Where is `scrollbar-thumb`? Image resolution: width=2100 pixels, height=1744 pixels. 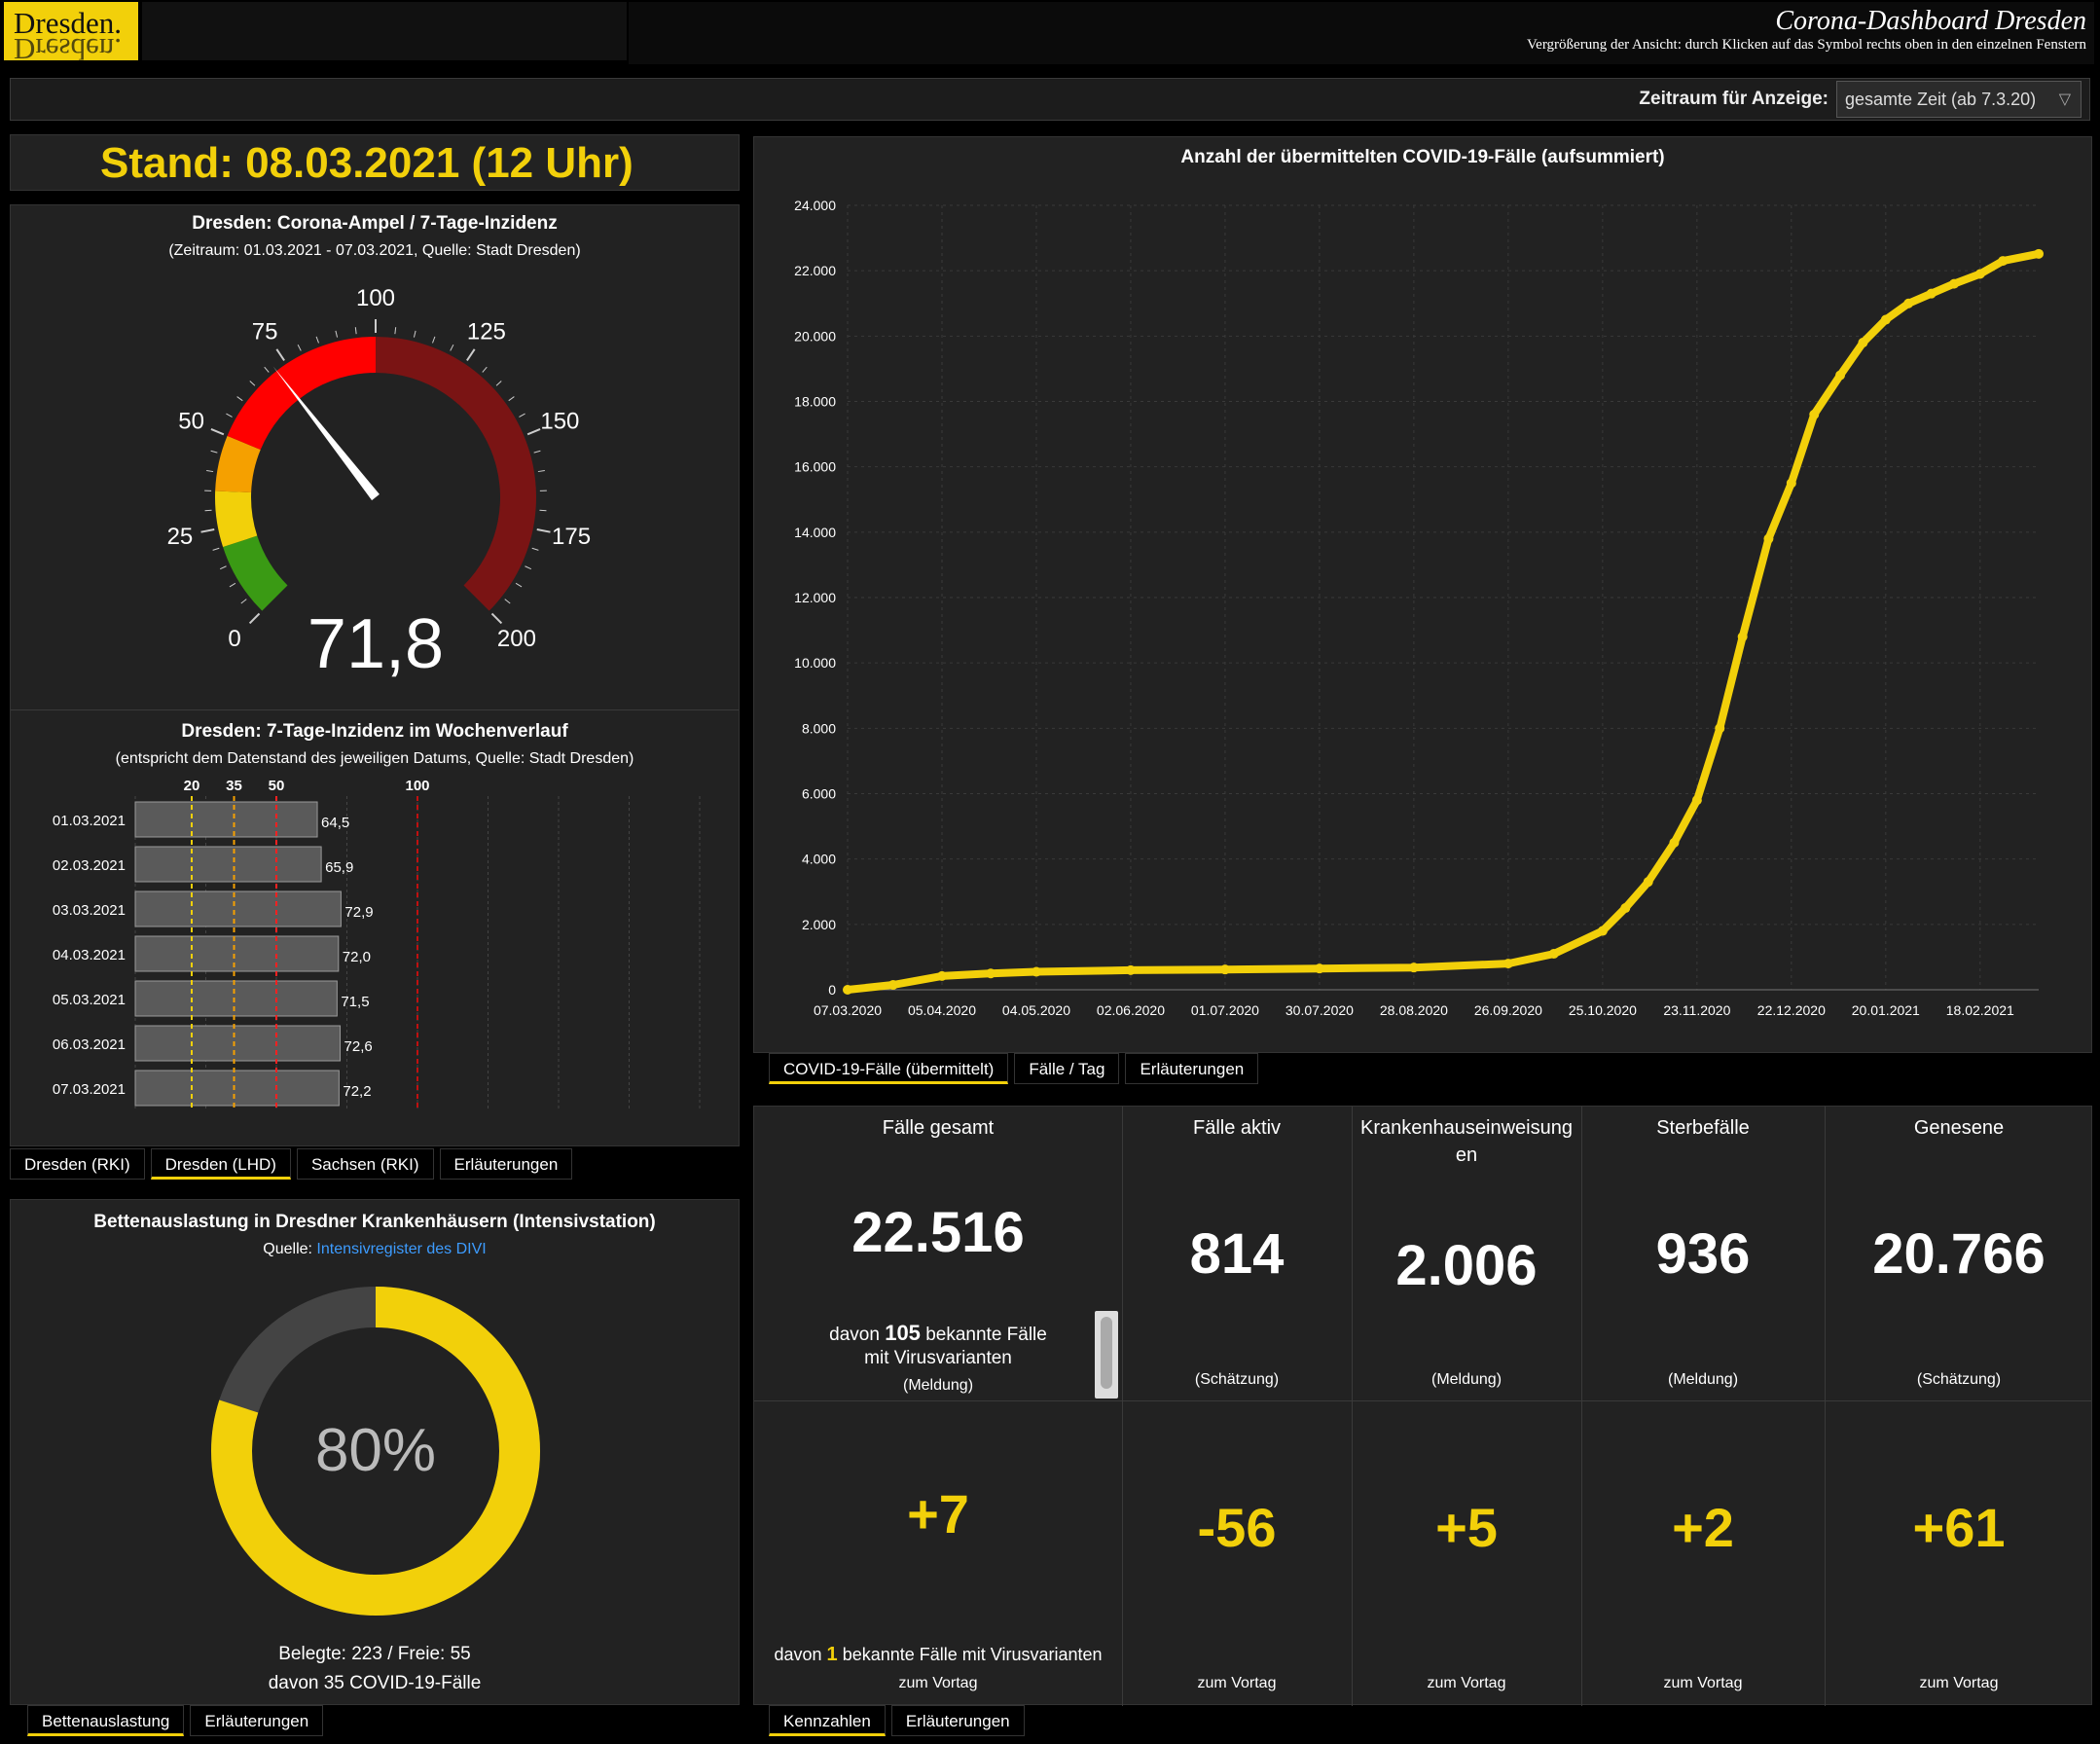 scrollbar-thumb is located at coordinates (1106, 1353).